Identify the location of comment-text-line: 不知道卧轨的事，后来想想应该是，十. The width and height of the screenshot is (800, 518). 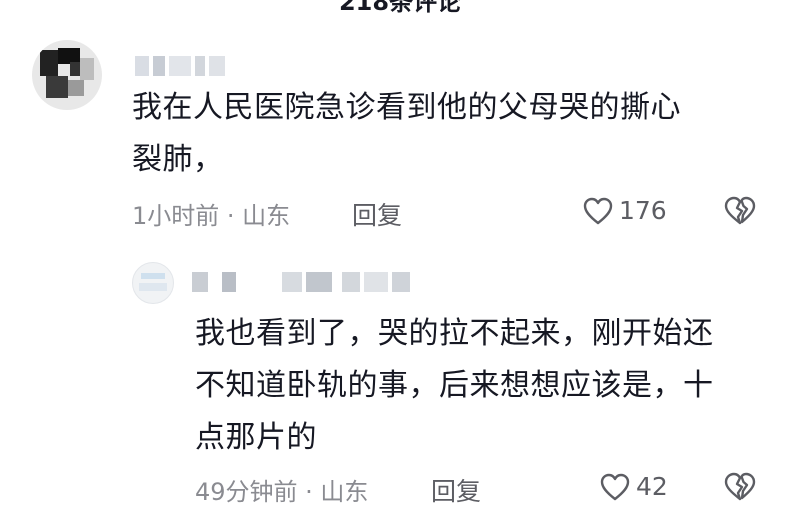
(454, 385).